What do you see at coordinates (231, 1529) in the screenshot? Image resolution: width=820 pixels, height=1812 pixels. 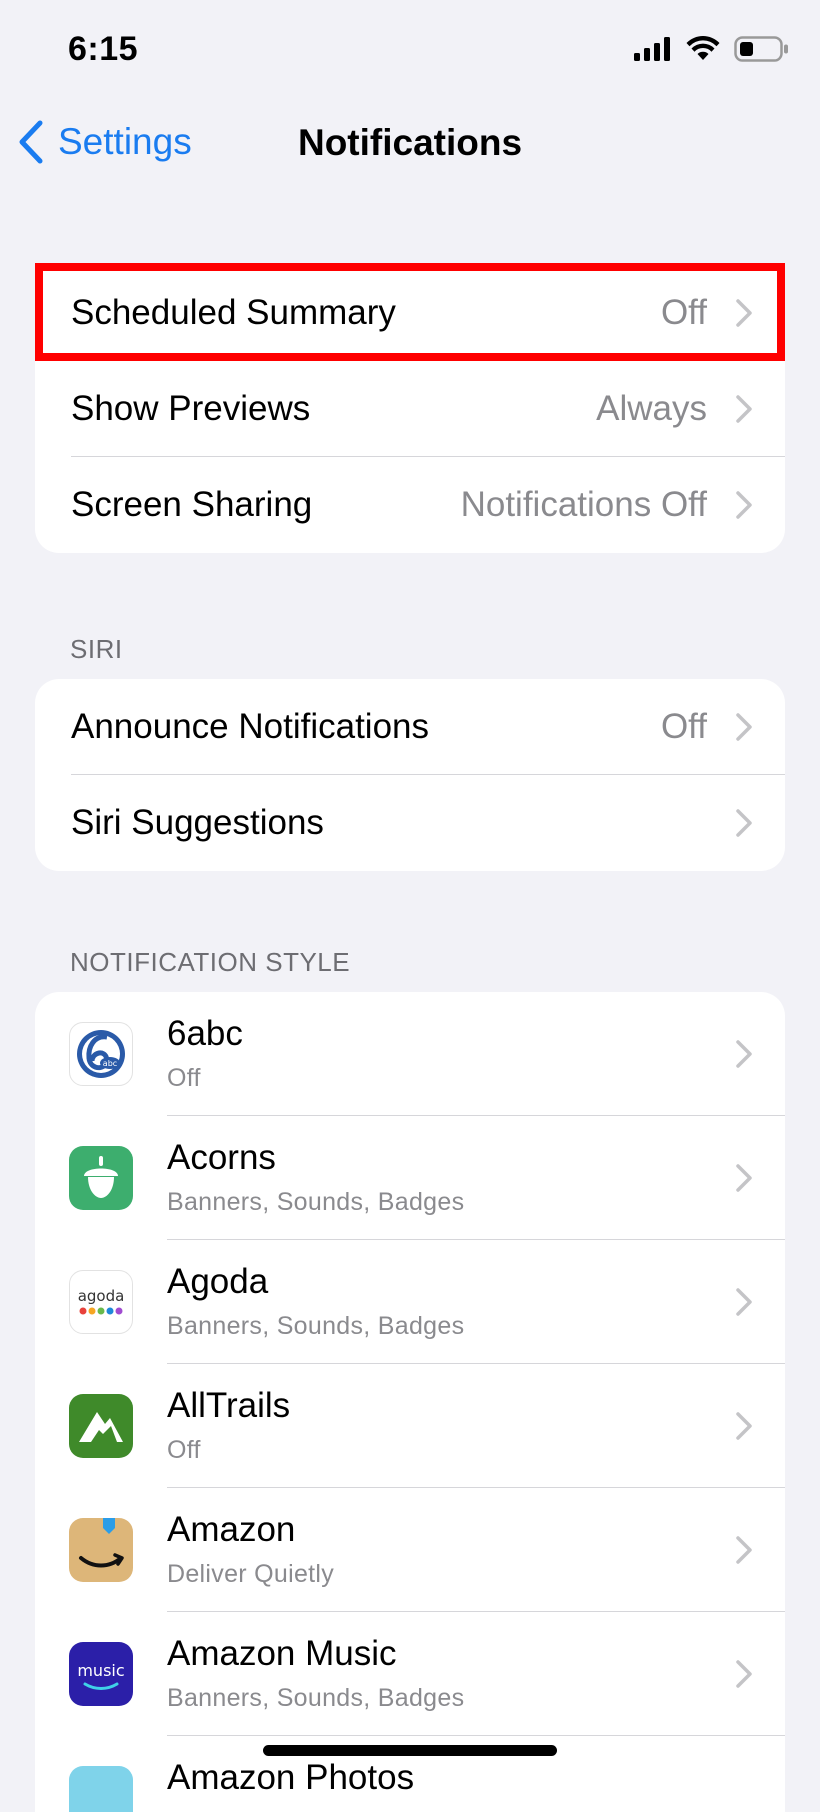 I see `app-name: Amazon` at bounding box center [231, 1529].